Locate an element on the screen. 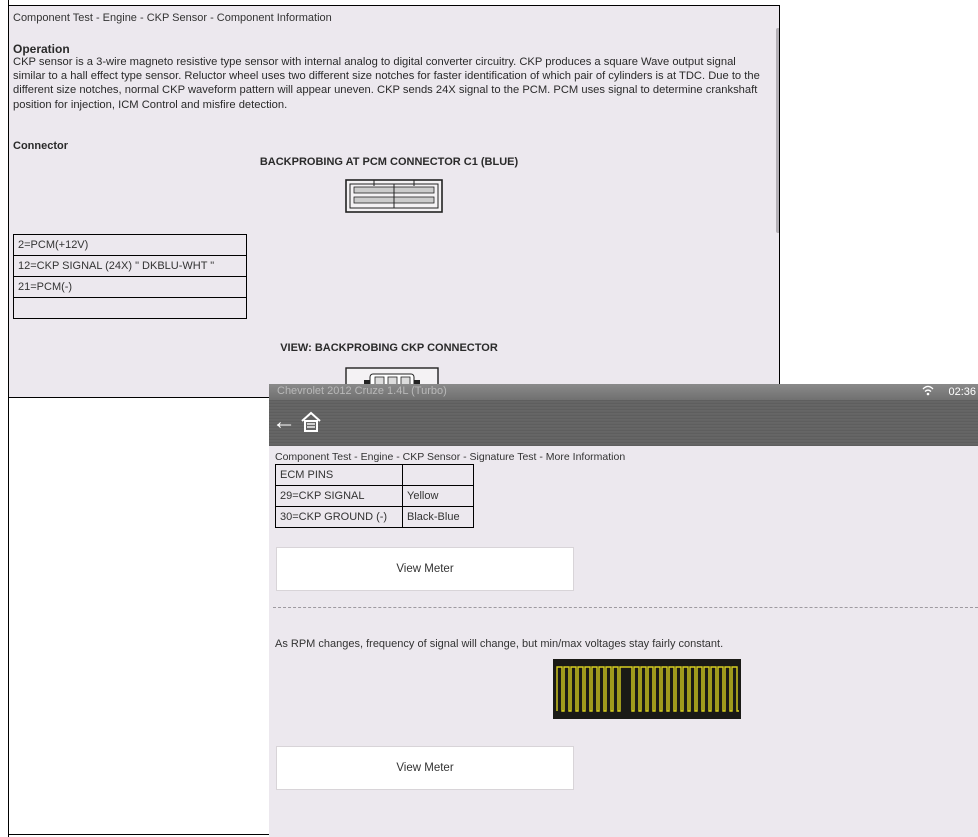  home-icon is located at coordinates (311, 422).